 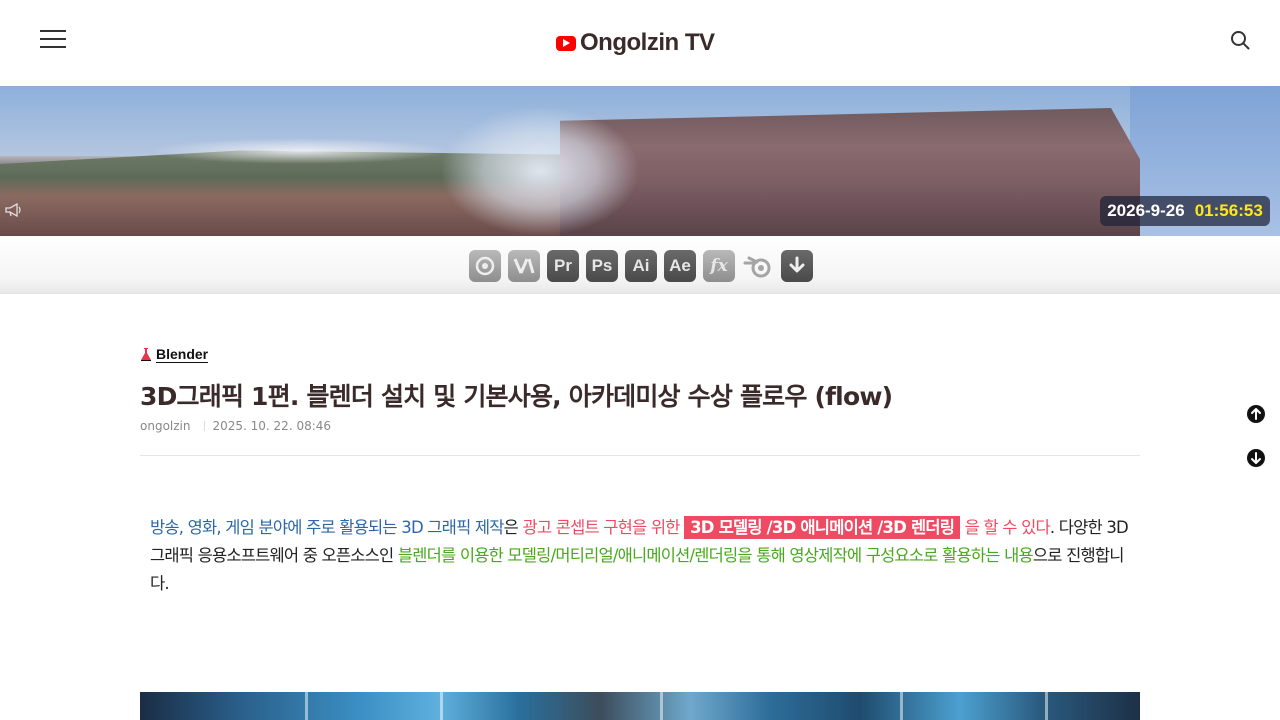 What do you see at coordinates (680, 266) in the screenshot?
I see `after-effects-icon: Ae` at bounding box center [680, 266].